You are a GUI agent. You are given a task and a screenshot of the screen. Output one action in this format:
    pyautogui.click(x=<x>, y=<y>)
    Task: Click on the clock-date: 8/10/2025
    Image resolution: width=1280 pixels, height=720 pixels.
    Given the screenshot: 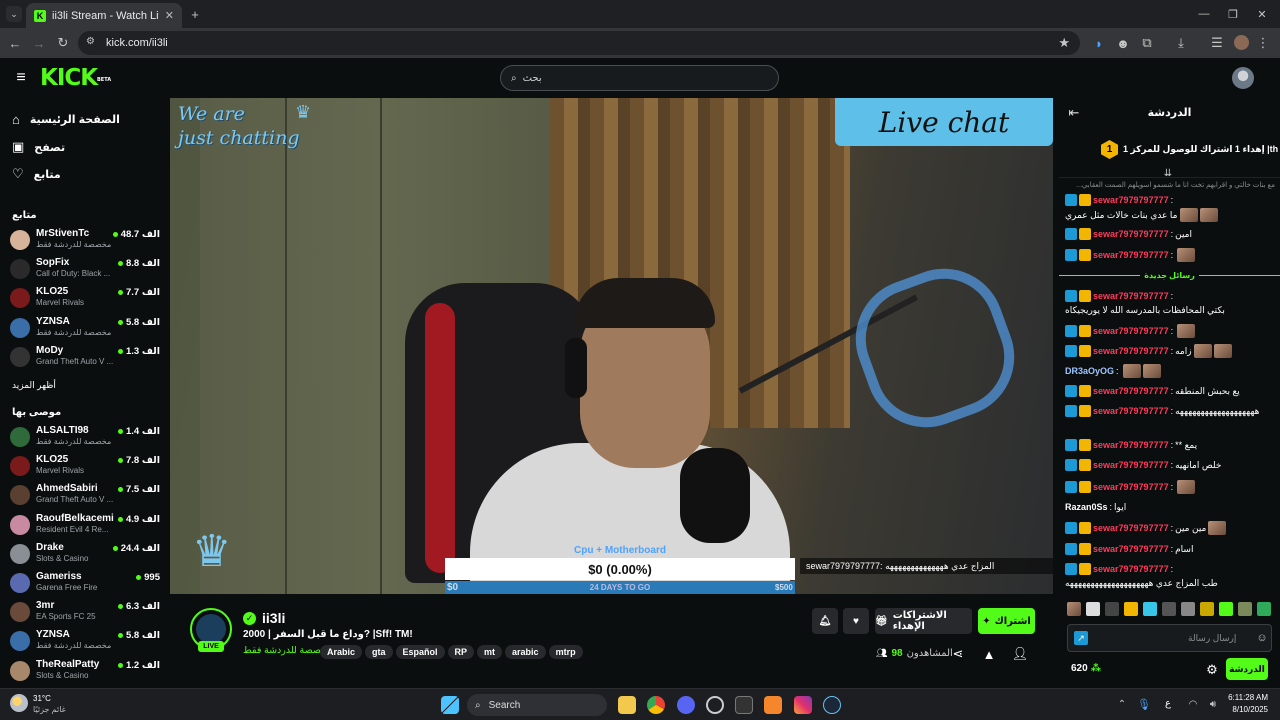 What is the action you would take?
    pyautogui.click(x=1241, y=709)
    